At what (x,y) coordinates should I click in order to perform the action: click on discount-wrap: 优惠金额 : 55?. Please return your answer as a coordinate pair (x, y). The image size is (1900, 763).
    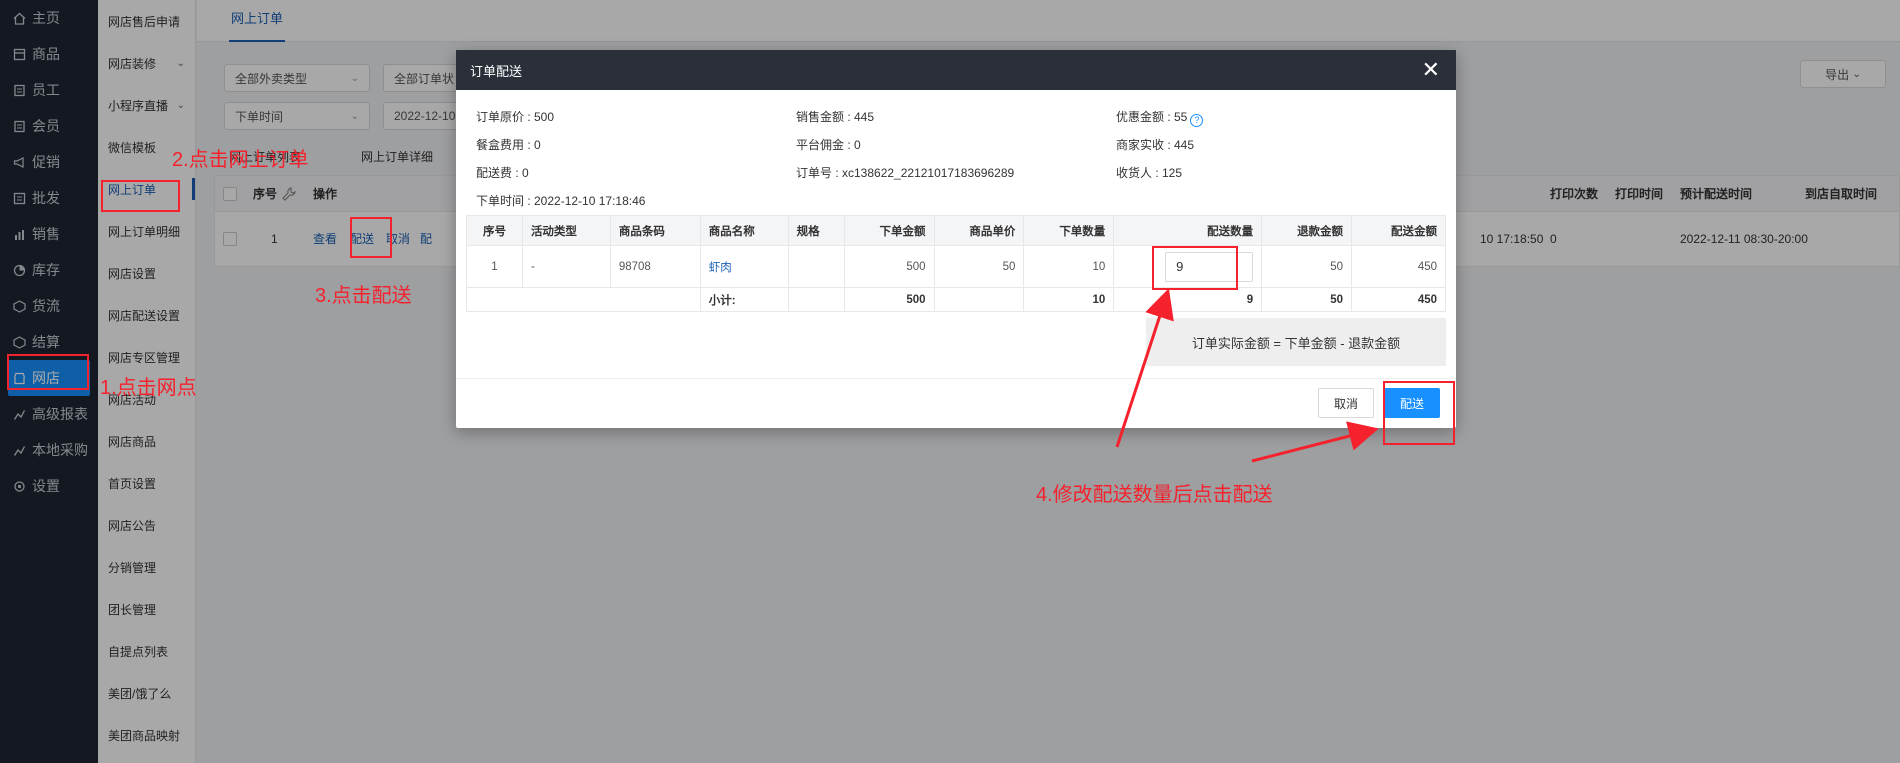
    Looking at the image, I should click on (1160, 117).